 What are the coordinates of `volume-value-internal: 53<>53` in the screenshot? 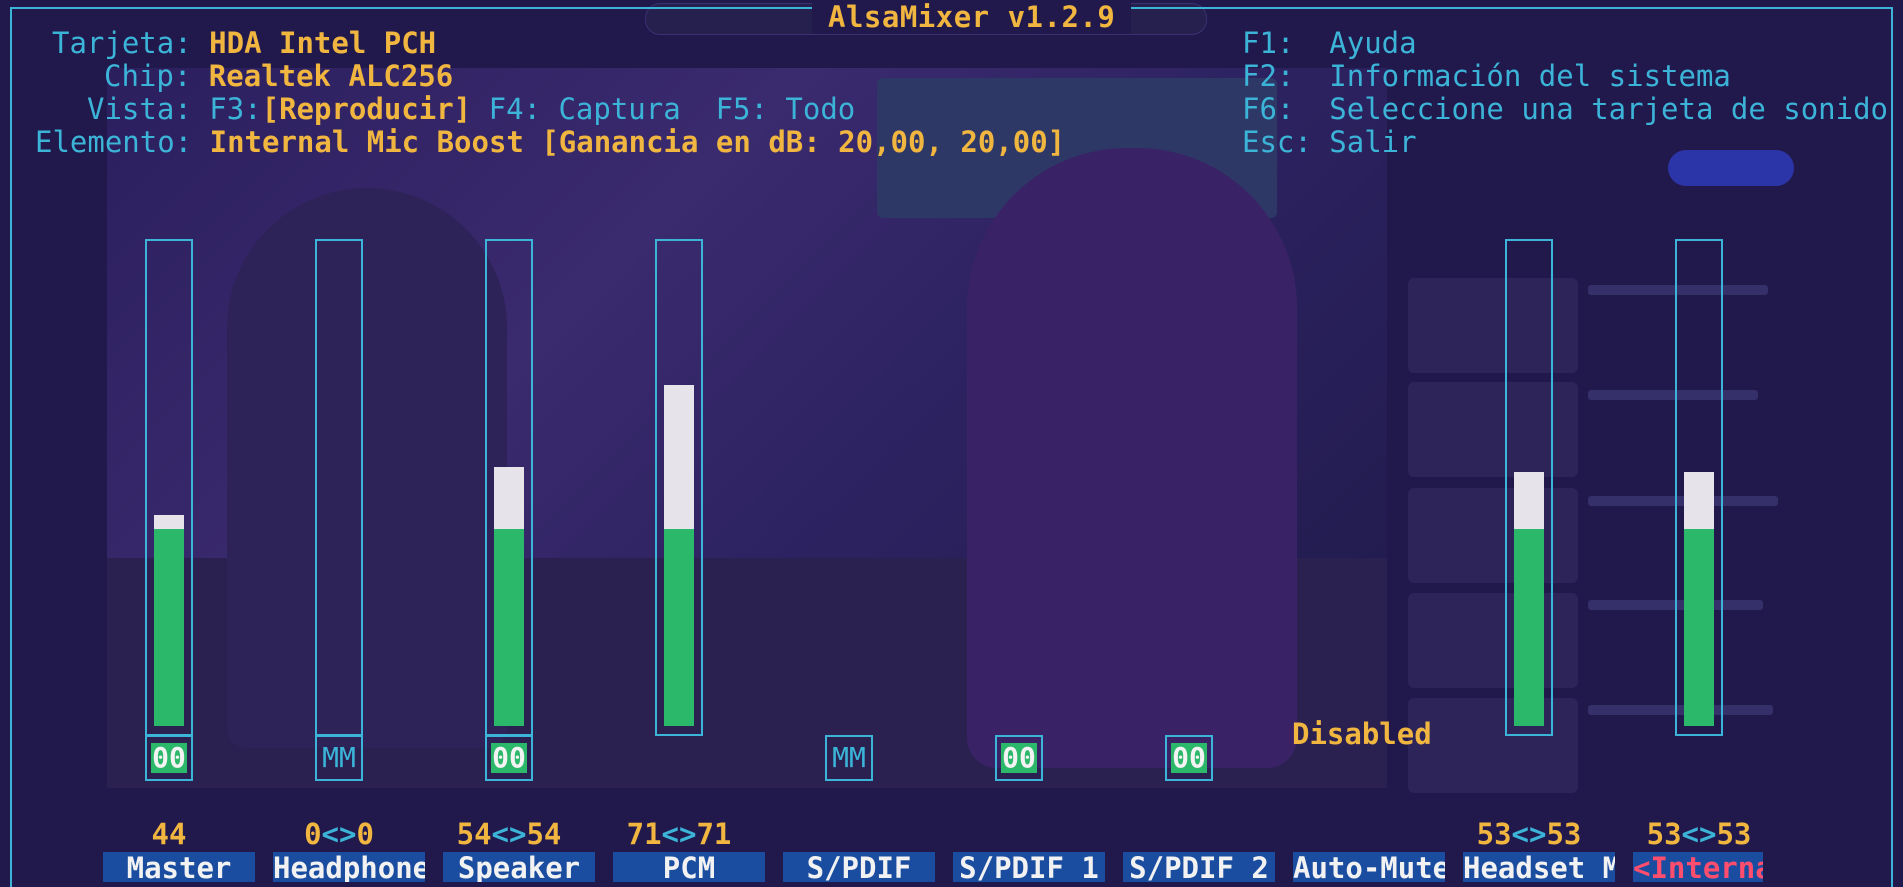 It's located at (1699, 834).